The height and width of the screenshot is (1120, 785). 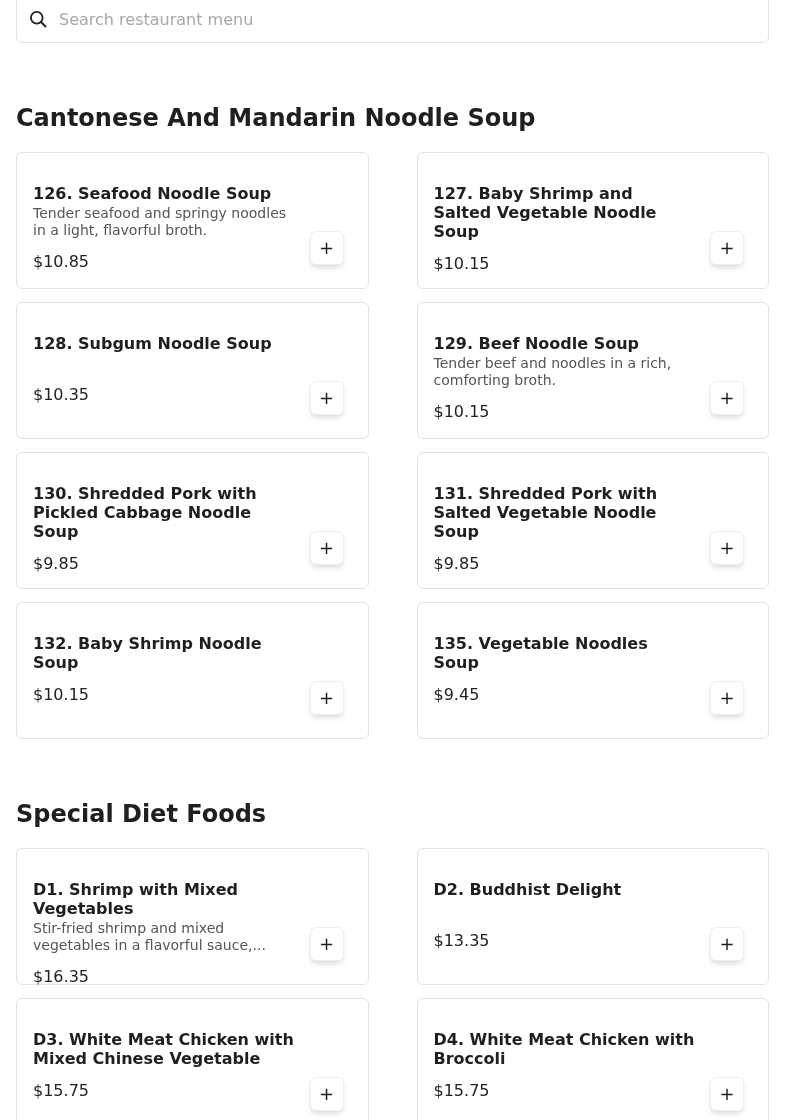 I want to click on item-name: 127. Baby Shrimp and Salted Vegetable Noodle Soup, so click(x=545, y=212).